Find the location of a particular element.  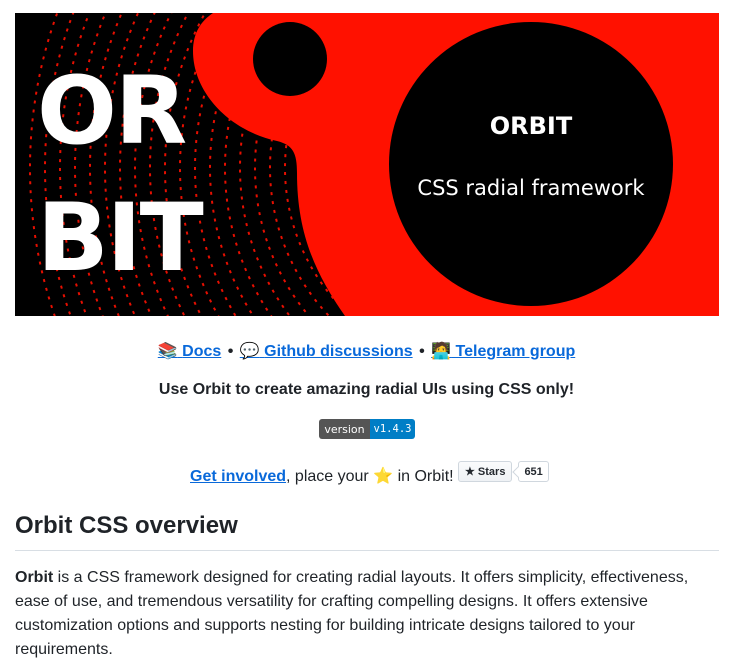

involved-text-end: in Orbit! is located at coordinates (425, 476).